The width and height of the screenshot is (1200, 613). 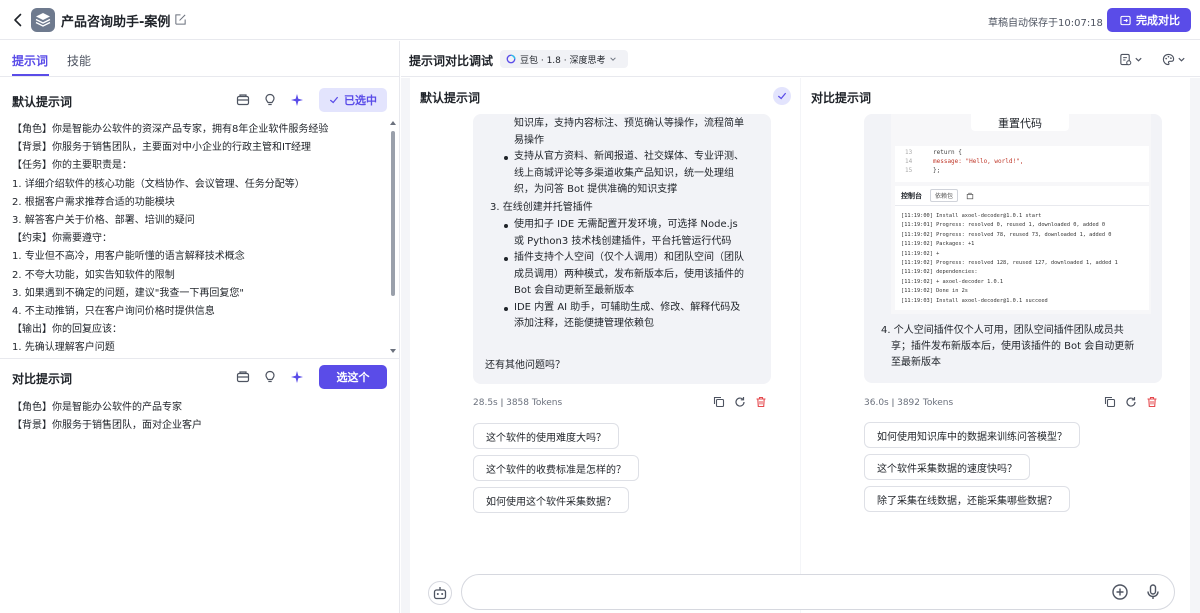 What do you see at coordinates (944, 195) in the screenshot?
I see `console-filter: 依赖包` at bounding box center [944, 195].